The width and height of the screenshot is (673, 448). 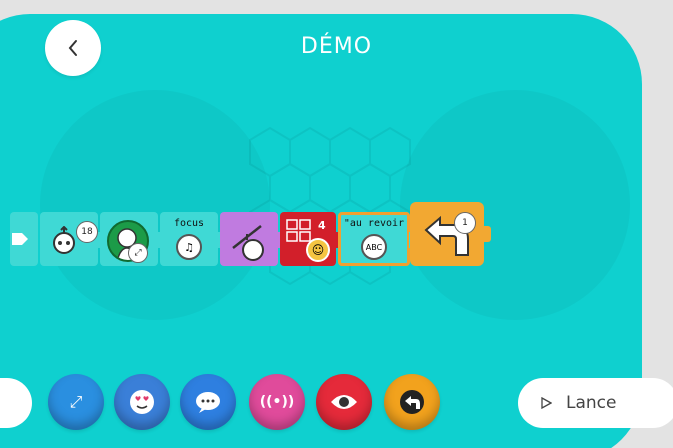 What do you see at coordinates (450, 234) in the screenshot?
I see `program-block-repeat: 1` at bounding box center [450, 234].